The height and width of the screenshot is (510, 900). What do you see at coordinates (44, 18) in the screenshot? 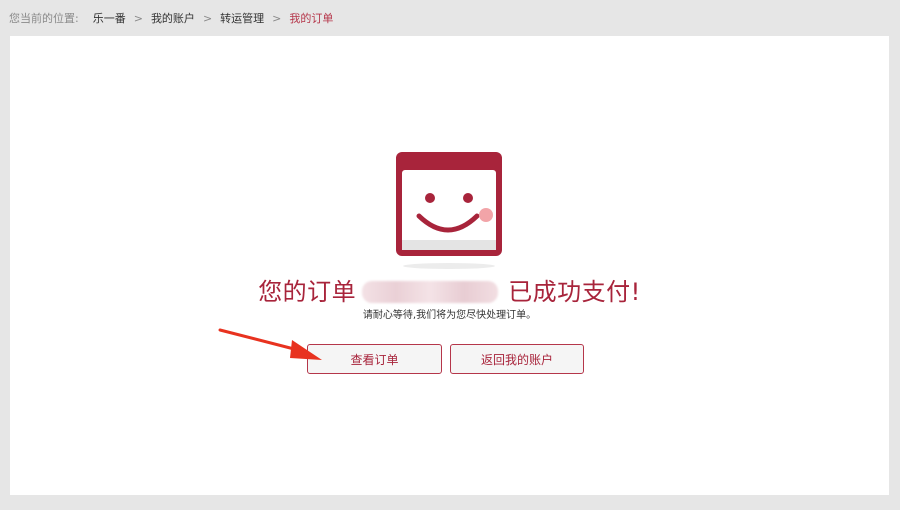
I see `breadcrumb-lead: 您当前的位置:` at bounding box center [44, 18].